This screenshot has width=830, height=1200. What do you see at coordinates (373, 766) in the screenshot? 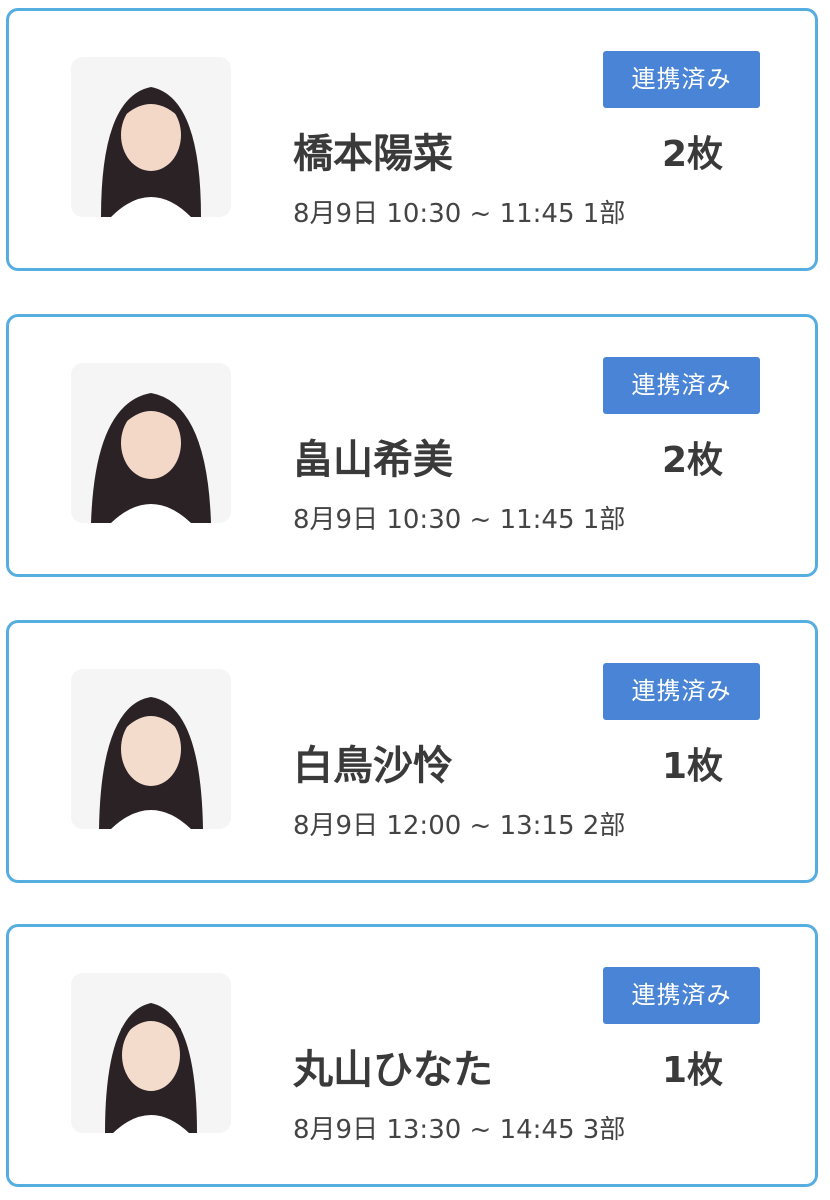
I see `member-name: 白鳥沙怜` at bounding box center [373, 766].